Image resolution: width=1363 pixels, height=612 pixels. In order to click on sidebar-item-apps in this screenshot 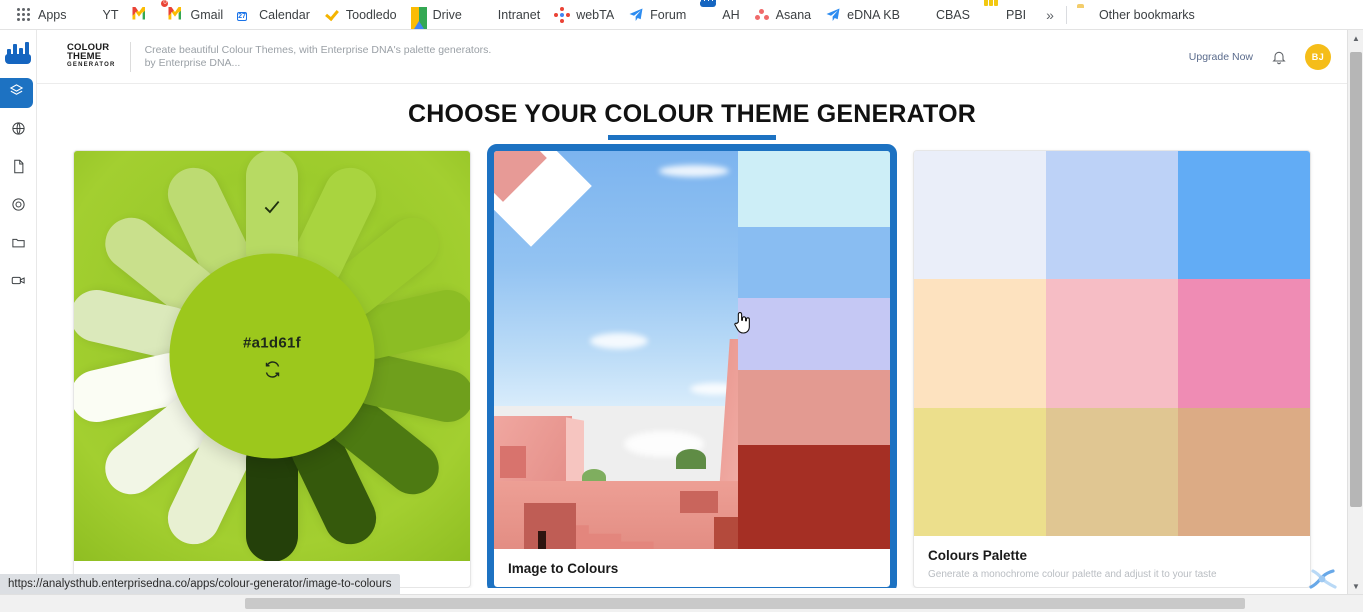, I will do `click(16, 93)`.